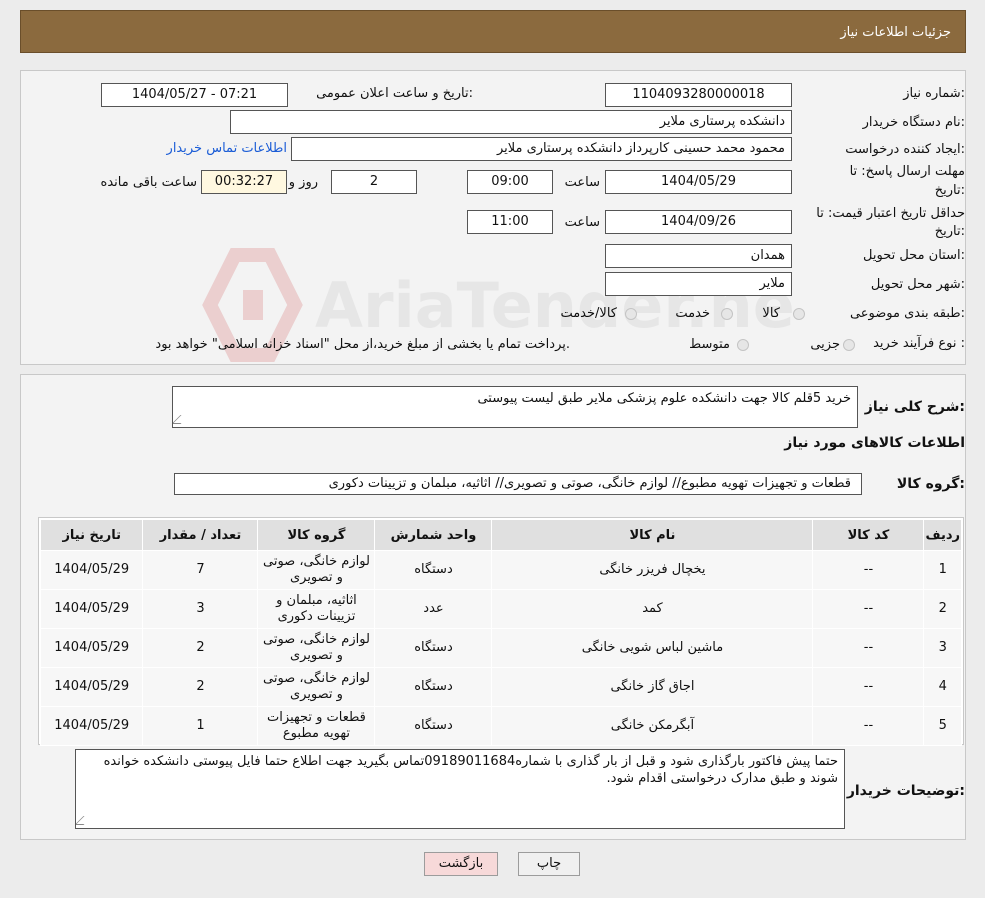 This screenshot has width=985, height=898. Describe the element at coordinates (934, 93) in the screenshot. I see `need-number-label: شماره نیاز:` at that location.